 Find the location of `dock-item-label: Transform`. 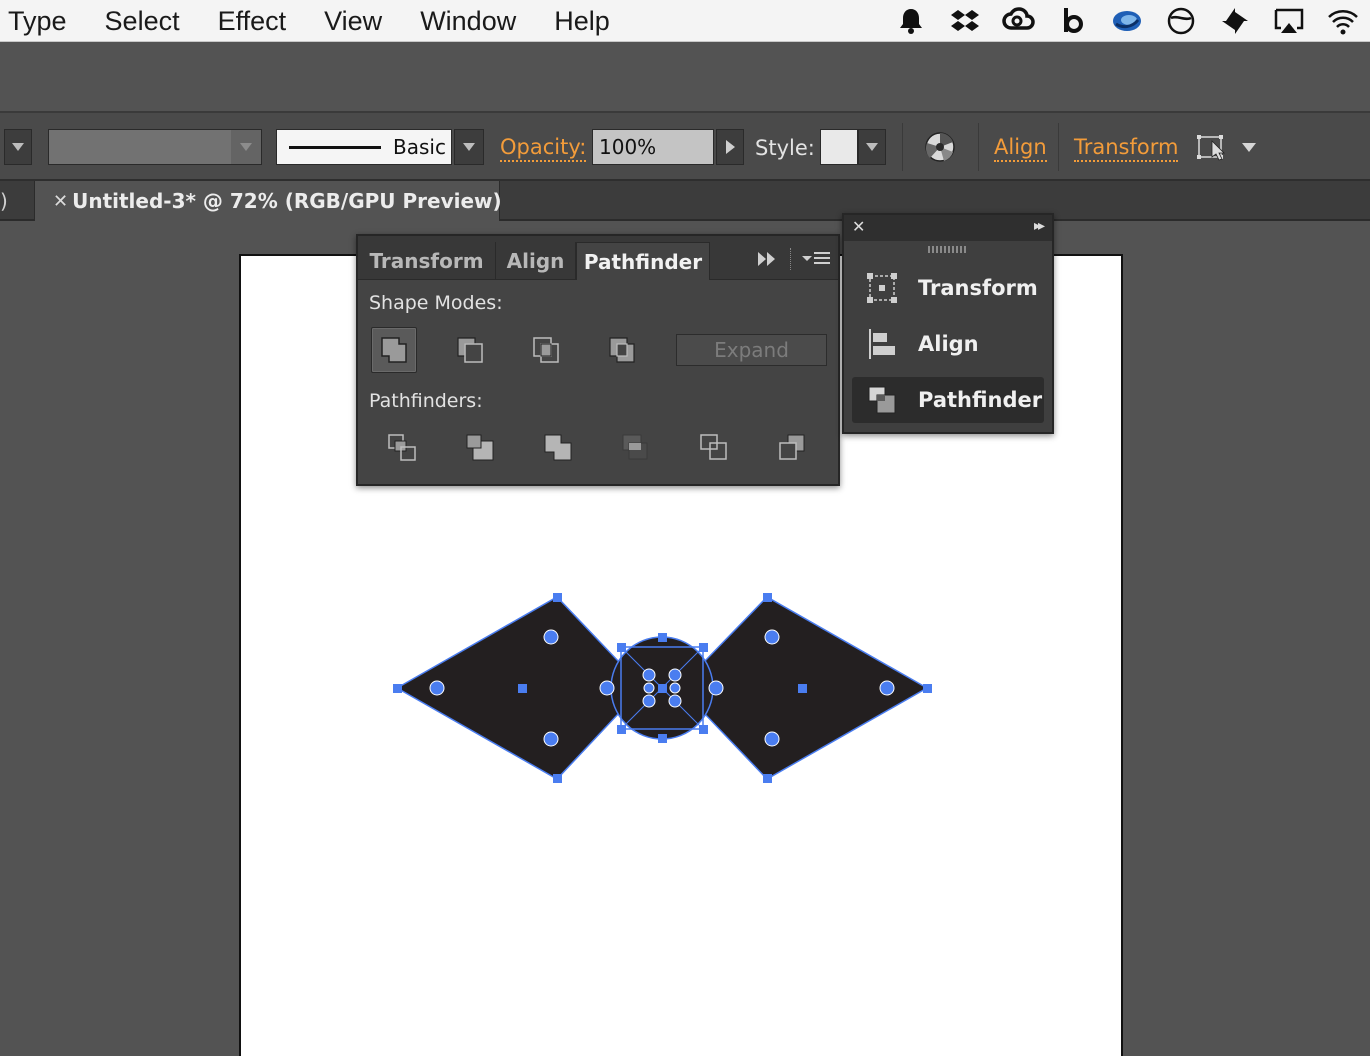

dock-item-label: Transform is located at coordinates (978, 288).